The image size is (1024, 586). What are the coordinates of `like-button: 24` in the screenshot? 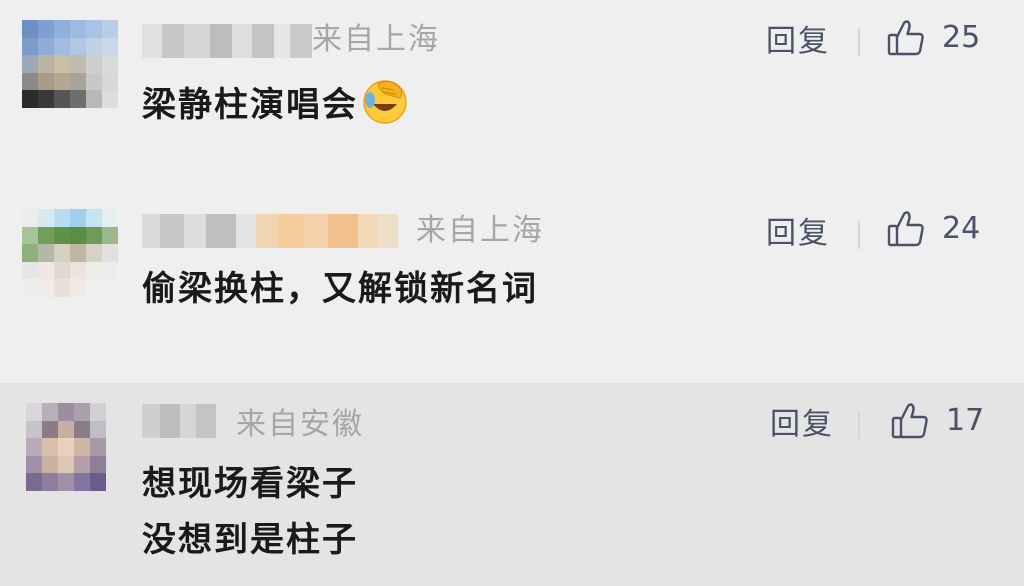 It's located at (933, 229).